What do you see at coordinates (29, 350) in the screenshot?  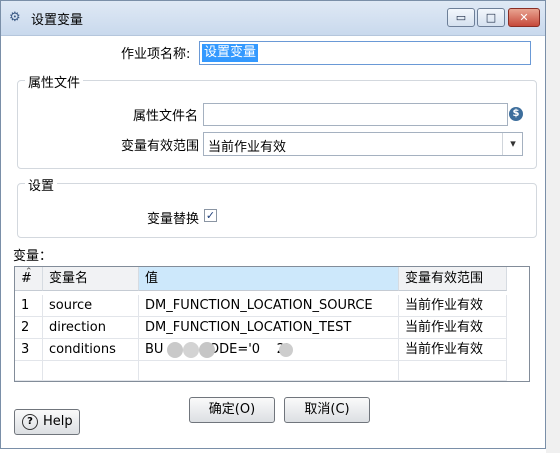 I see `row-number: 3` at bounding box center [29, 350].